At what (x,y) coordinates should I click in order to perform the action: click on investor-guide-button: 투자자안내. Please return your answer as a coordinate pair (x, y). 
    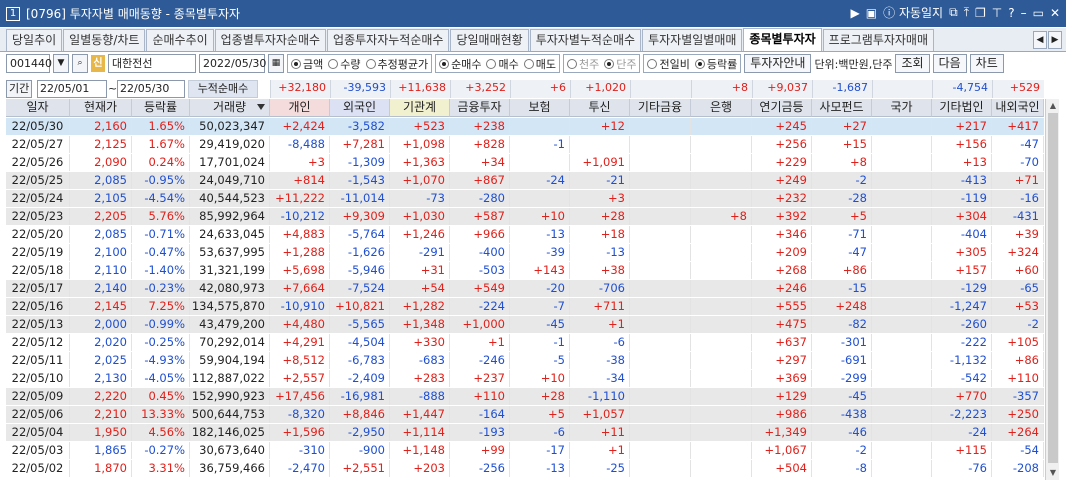
    Looking at the image, I should click on (778, 63).